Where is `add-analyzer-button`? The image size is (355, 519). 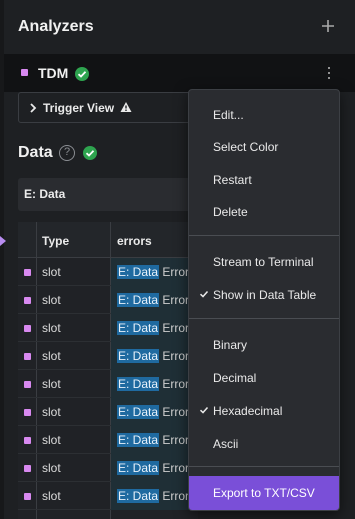
add-analyzer-button is located at coordinates (328, 26).